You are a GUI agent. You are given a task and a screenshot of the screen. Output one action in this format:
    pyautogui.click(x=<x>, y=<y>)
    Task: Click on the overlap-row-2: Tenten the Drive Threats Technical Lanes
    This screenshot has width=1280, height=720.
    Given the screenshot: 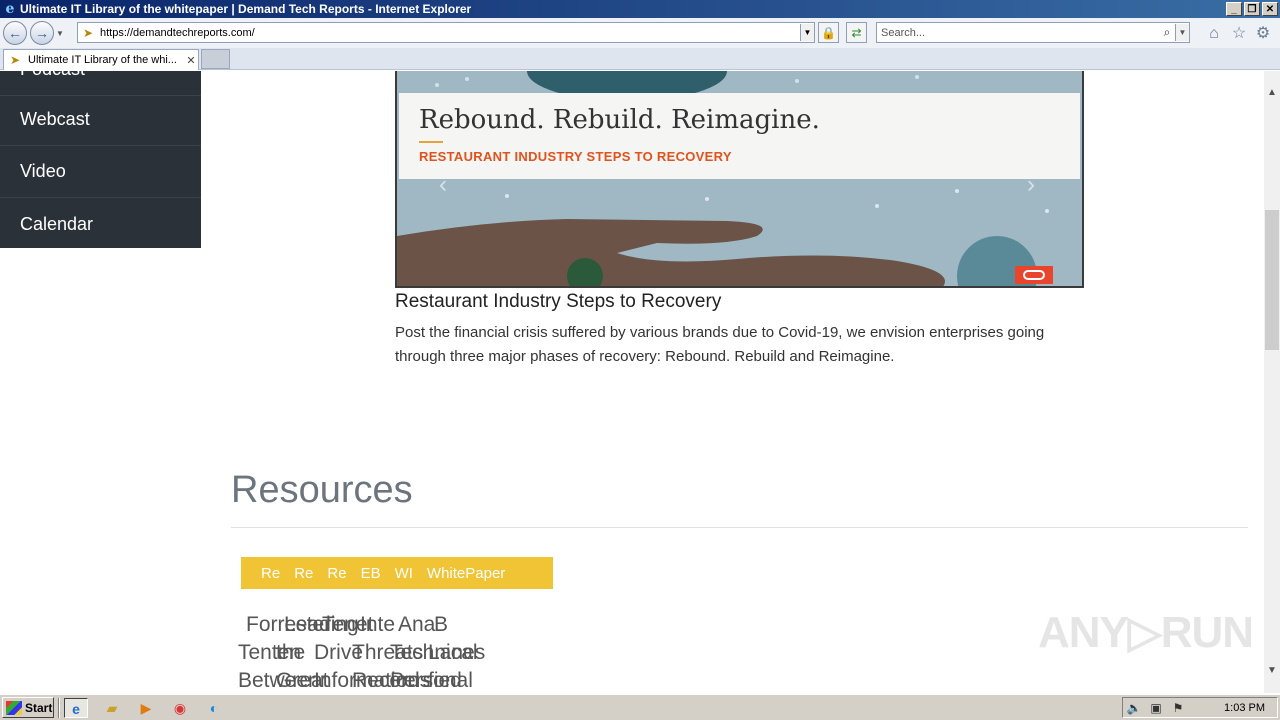 What is the action you would take?
    pyautogui.click(x=368, y=653)
    